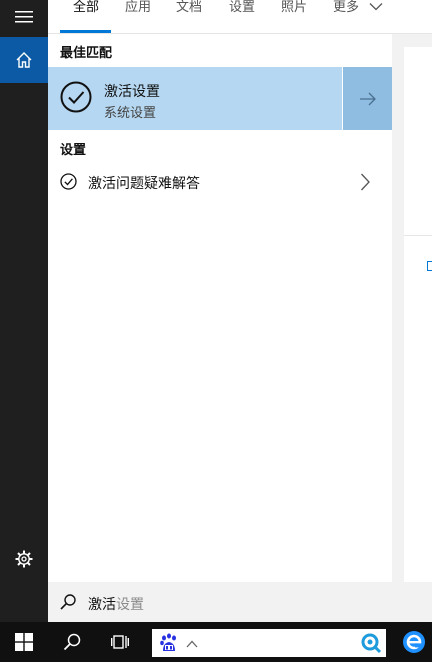  What do you see at coordinates (73, 150) in the screenshot?
I see `settings-section-header: 设置` at bounding box center [73, 150].